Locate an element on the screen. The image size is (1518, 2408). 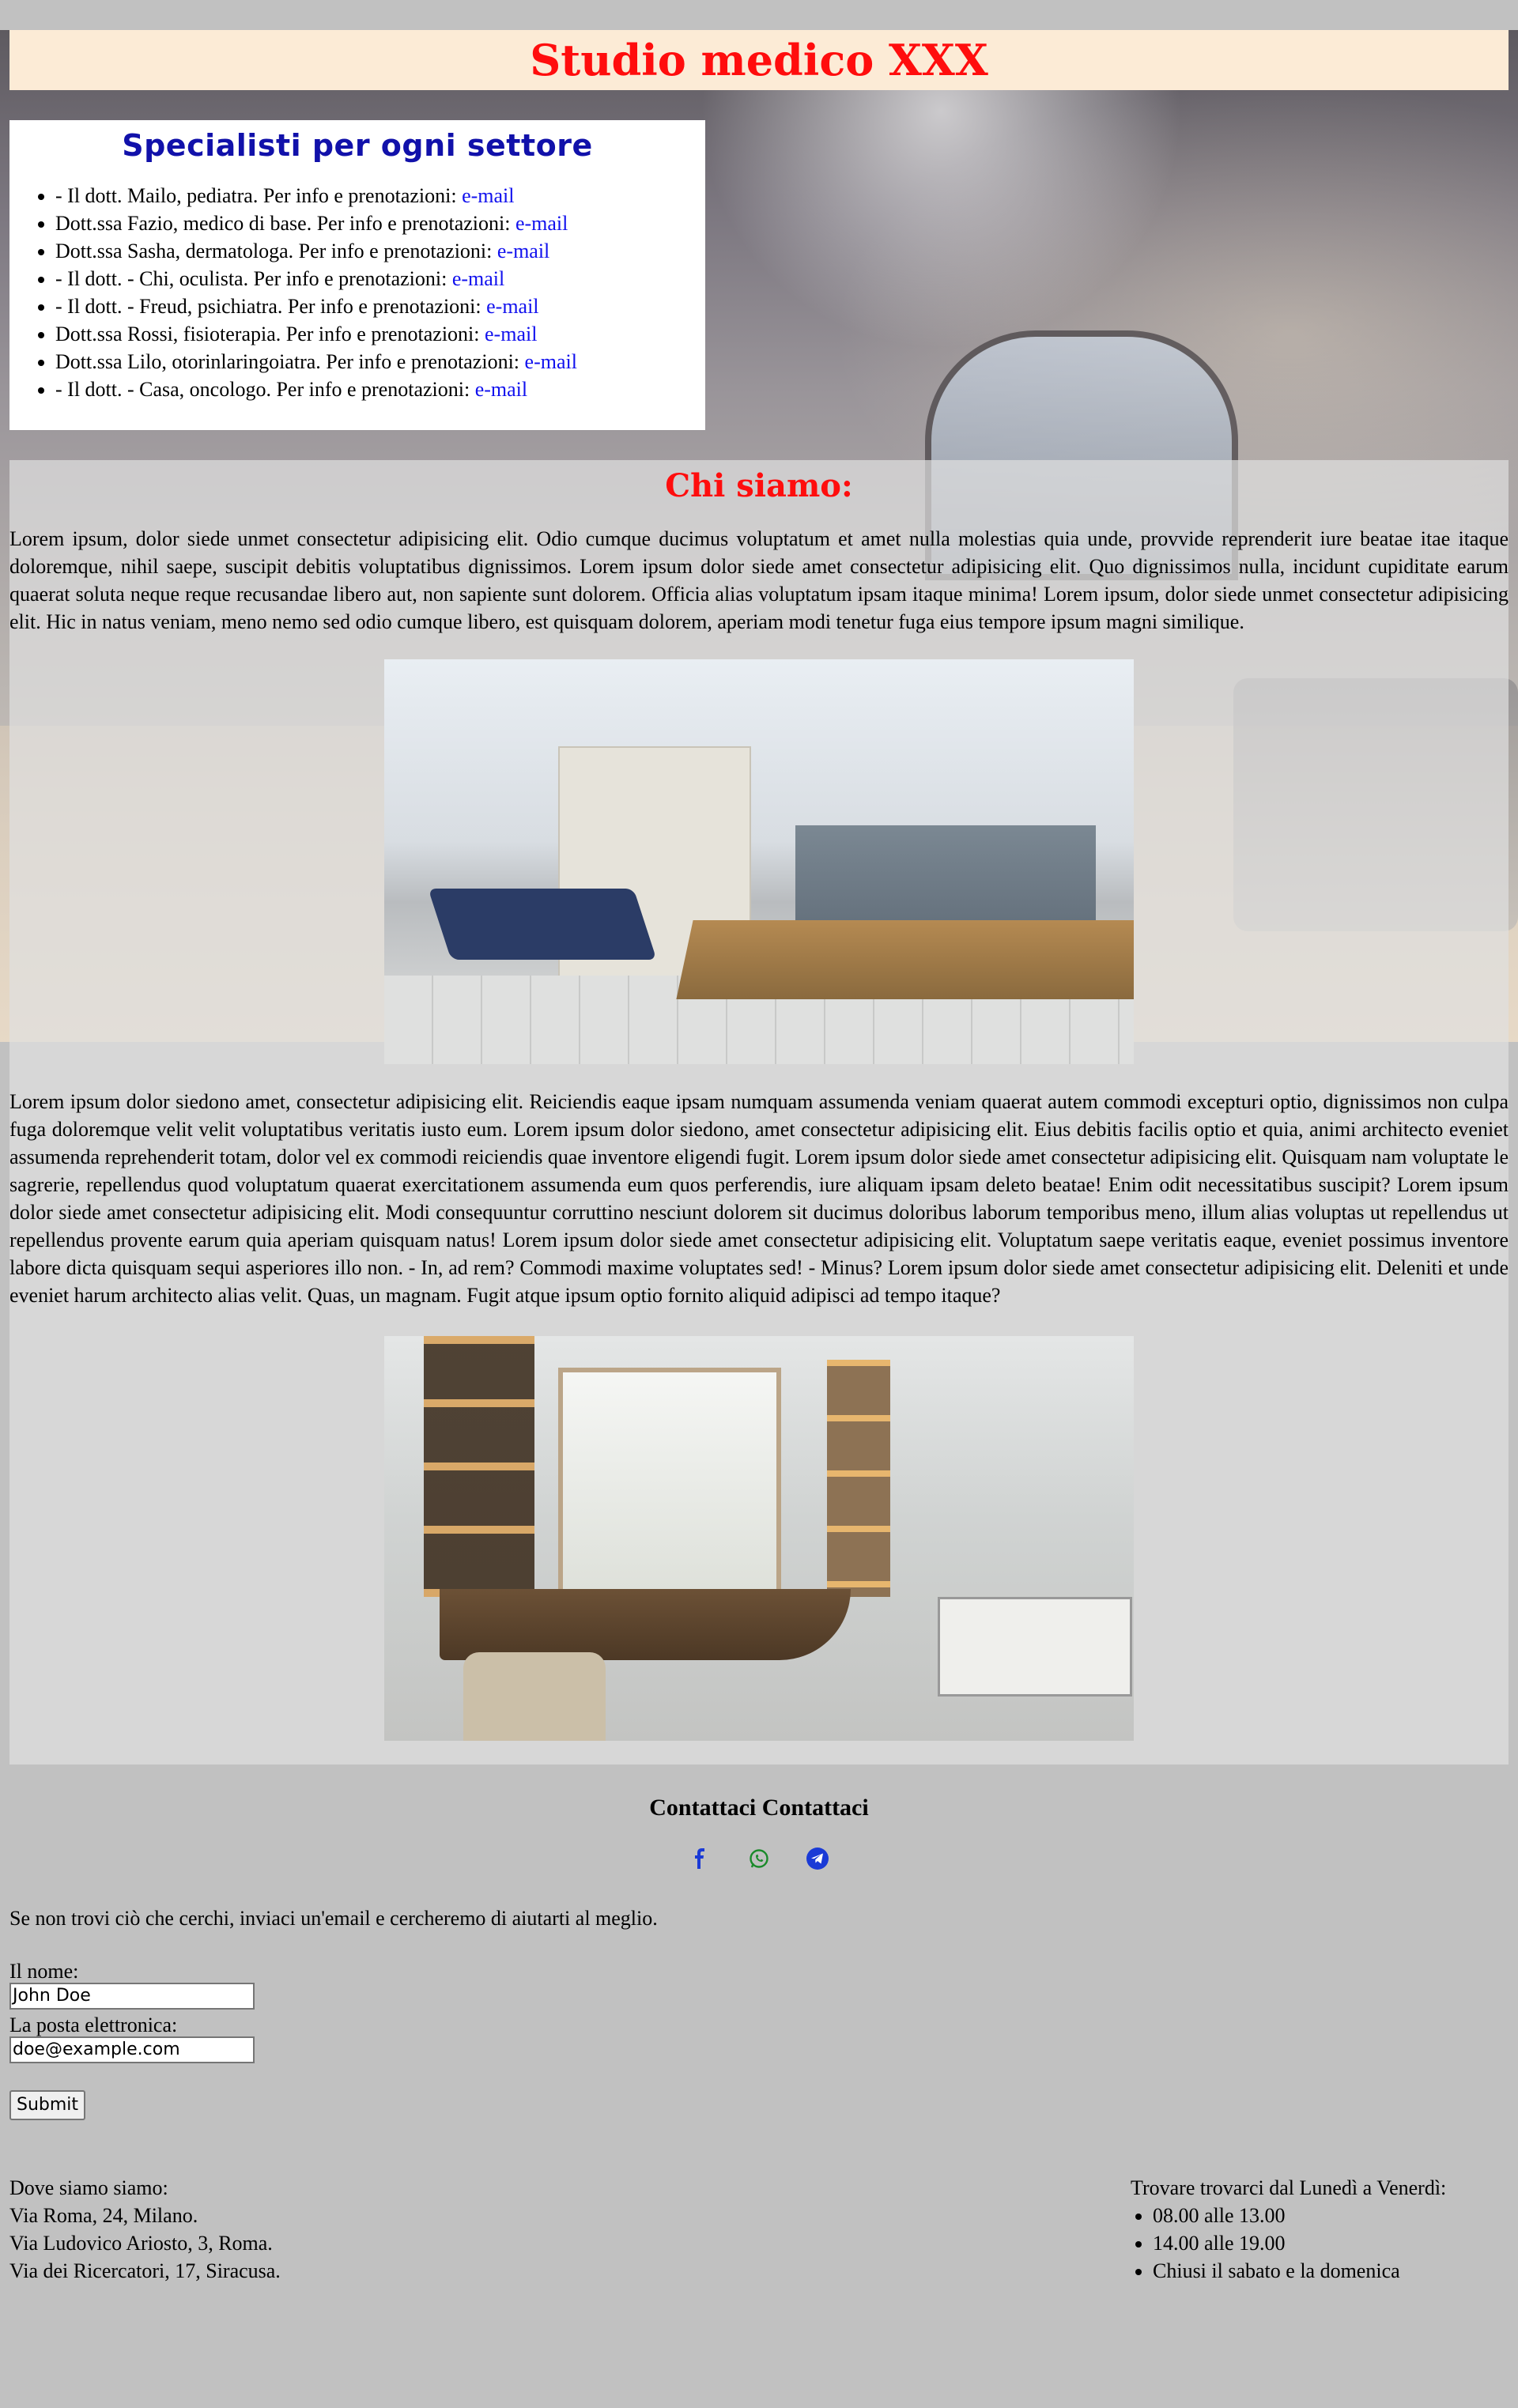
name-label: Il nome: is located at coordinates (44, 1971).